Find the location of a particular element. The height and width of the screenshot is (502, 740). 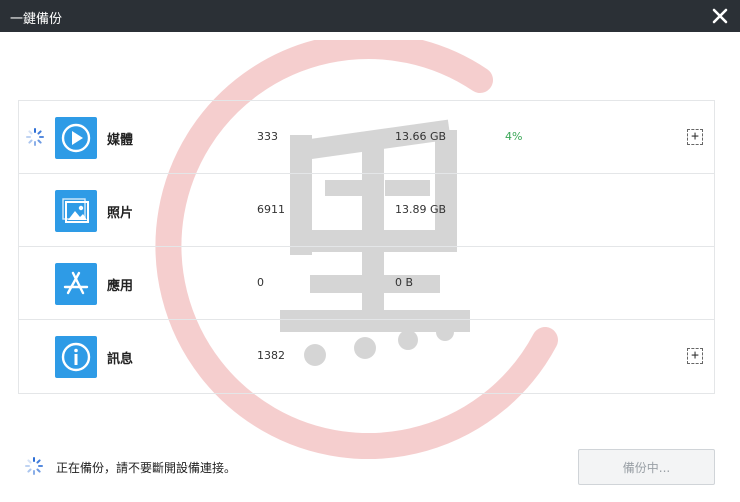

data-size: 0 B is located at coordinates (404, 282).